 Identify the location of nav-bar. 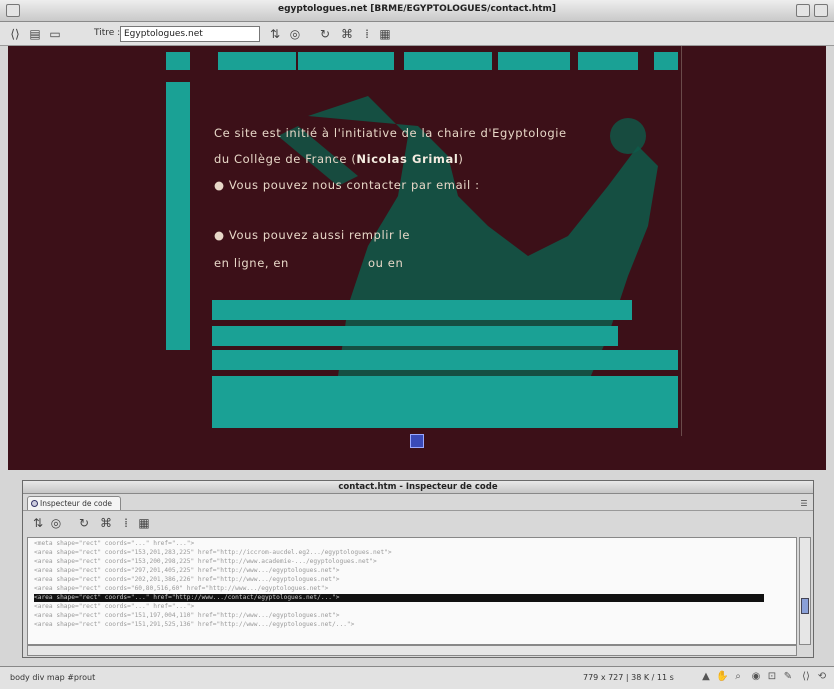
(418, 61).